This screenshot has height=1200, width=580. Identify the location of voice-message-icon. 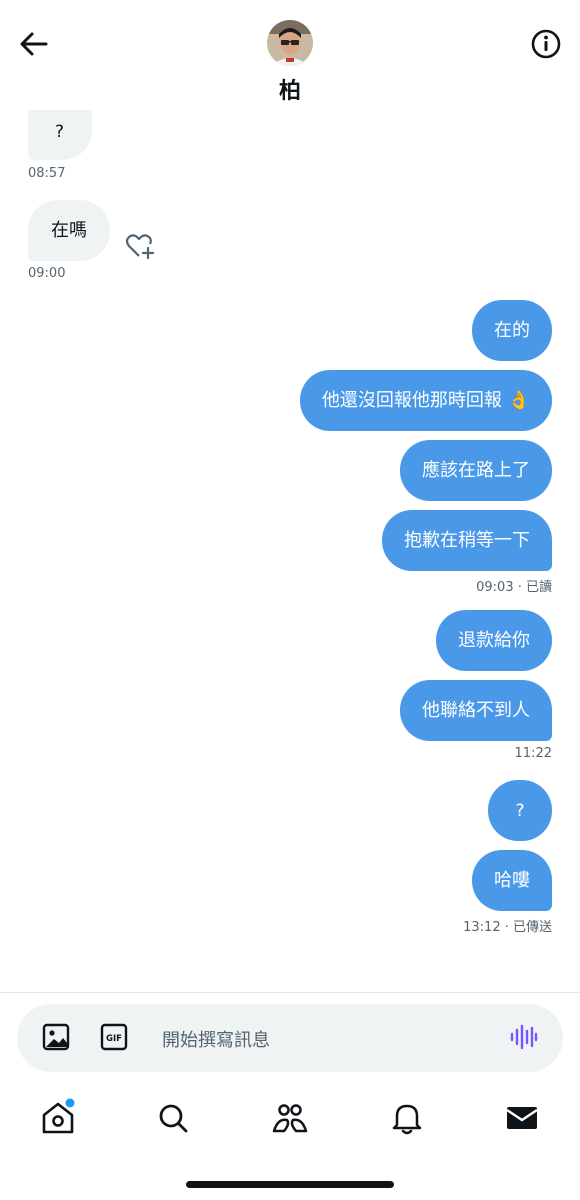
(523, 1037).